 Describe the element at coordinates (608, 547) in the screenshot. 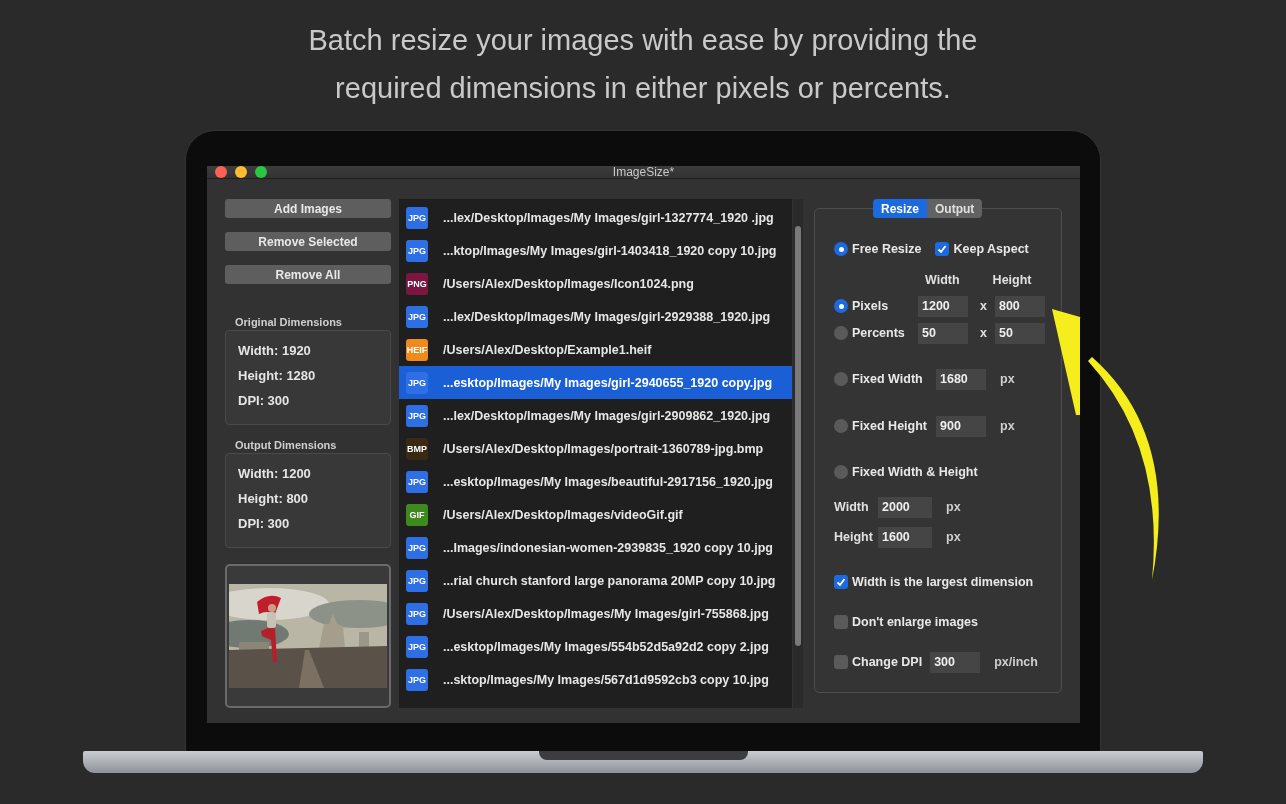

I see `file-path: ...Images/indonesian-women-2939835_1920 copy 10.jpg` at that location.